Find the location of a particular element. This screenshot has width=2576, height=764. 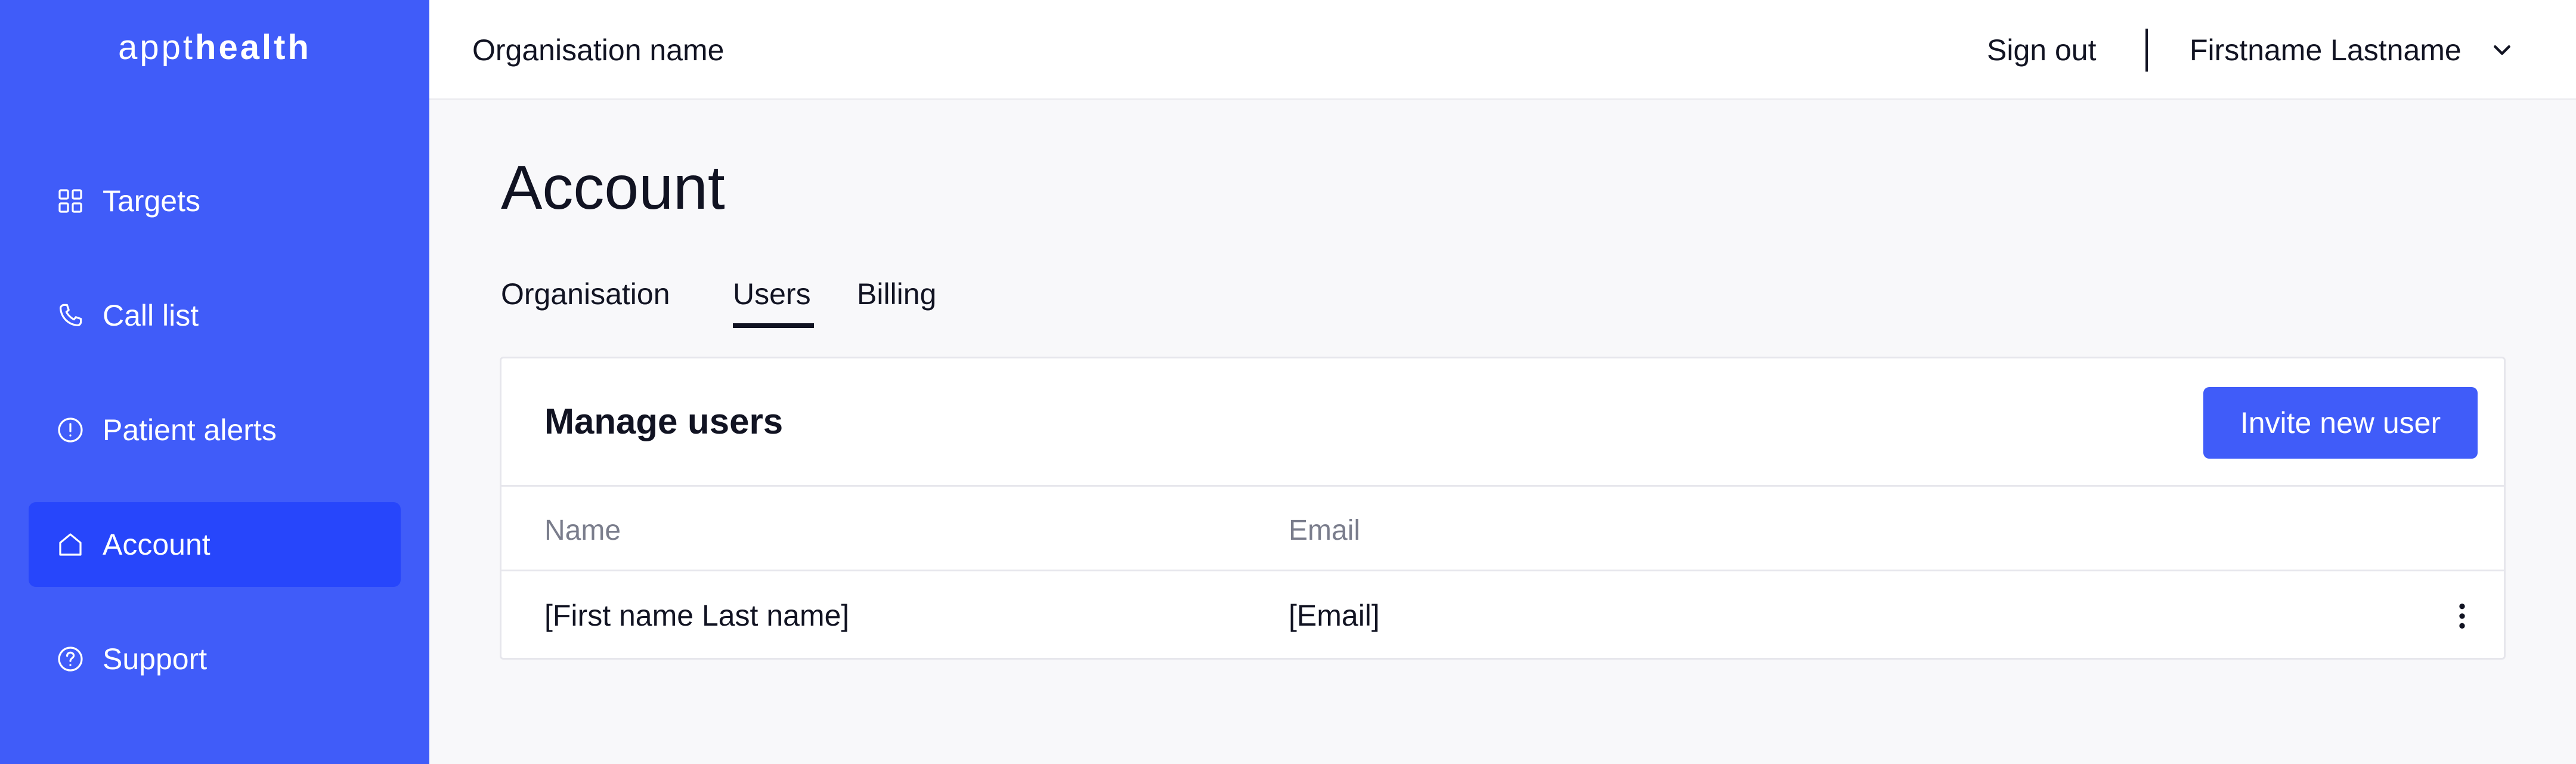

sidebar-item-label: Targets is located at coordinates (151, 201).